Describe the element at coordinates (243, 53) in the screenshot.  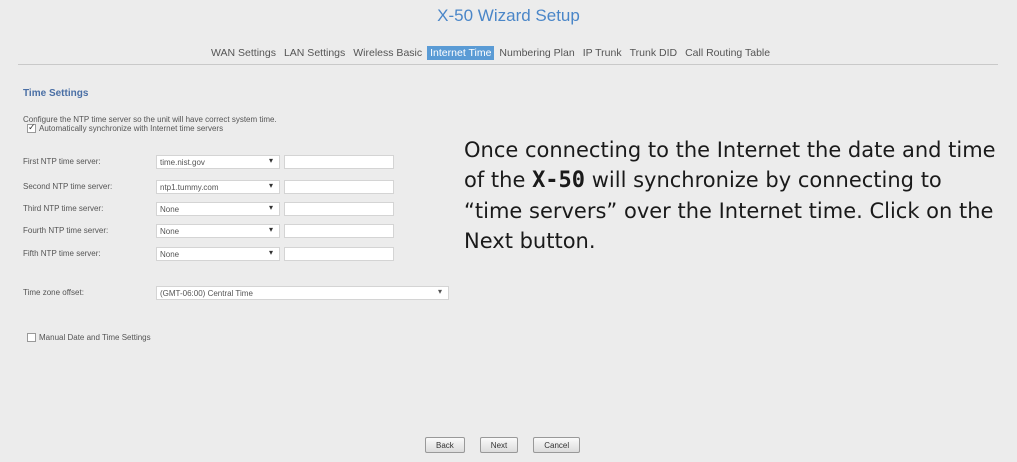
I see `tab-wan-settings: WAN Settings` at that location.